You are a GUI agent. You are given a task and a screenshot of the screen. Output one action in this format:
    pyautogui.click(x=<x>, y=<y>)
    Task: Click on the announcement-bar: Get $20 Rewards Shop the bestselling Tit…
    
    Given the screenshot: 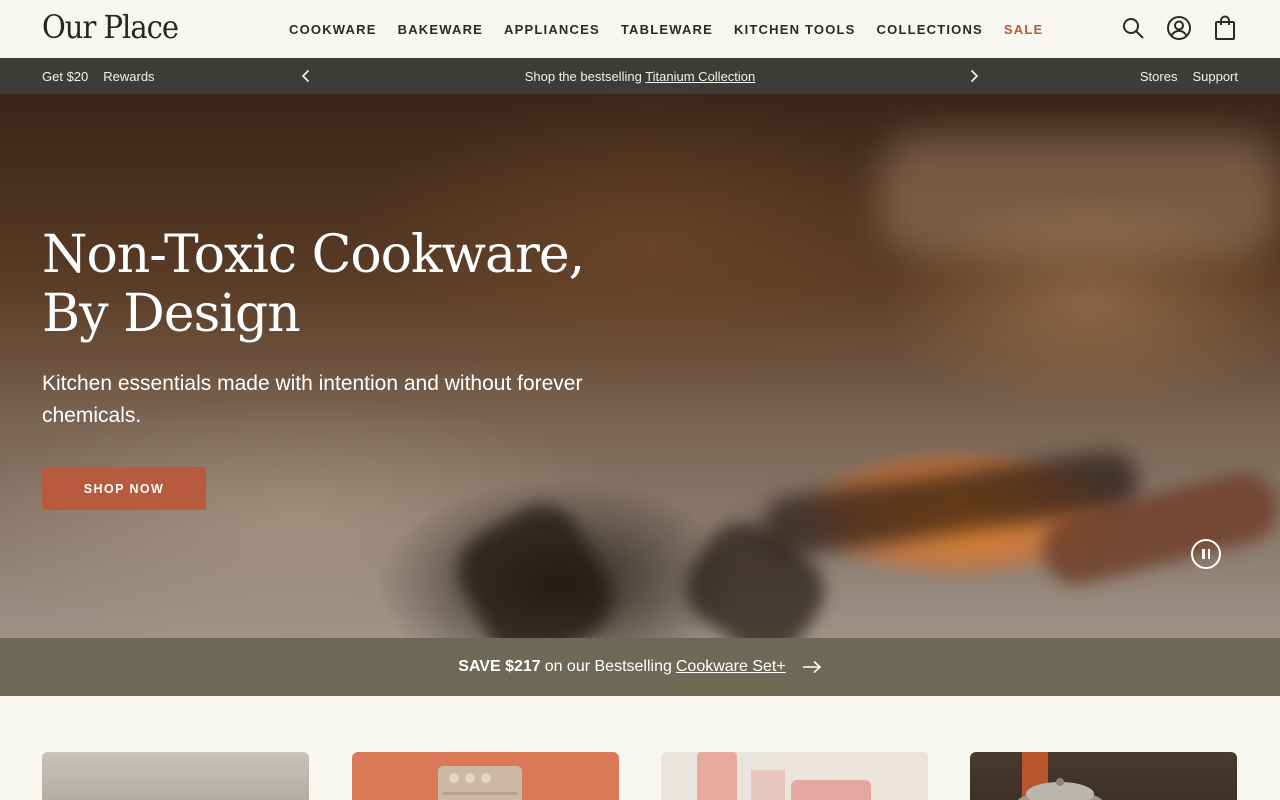 What is the action you would take?
    pyautogui.click(x=640, y=76)
    